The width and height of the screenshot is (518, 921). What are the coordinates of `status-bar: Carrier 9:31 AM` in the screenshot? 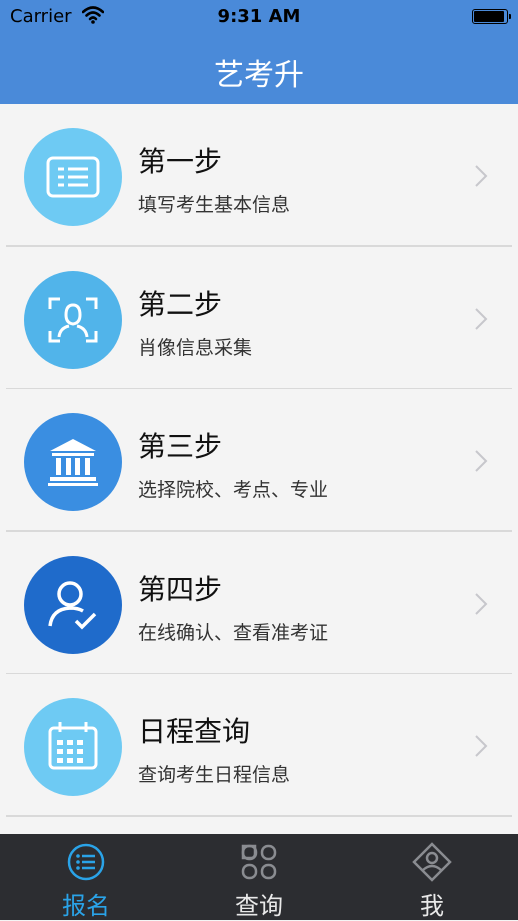 It's located at (259, 17).